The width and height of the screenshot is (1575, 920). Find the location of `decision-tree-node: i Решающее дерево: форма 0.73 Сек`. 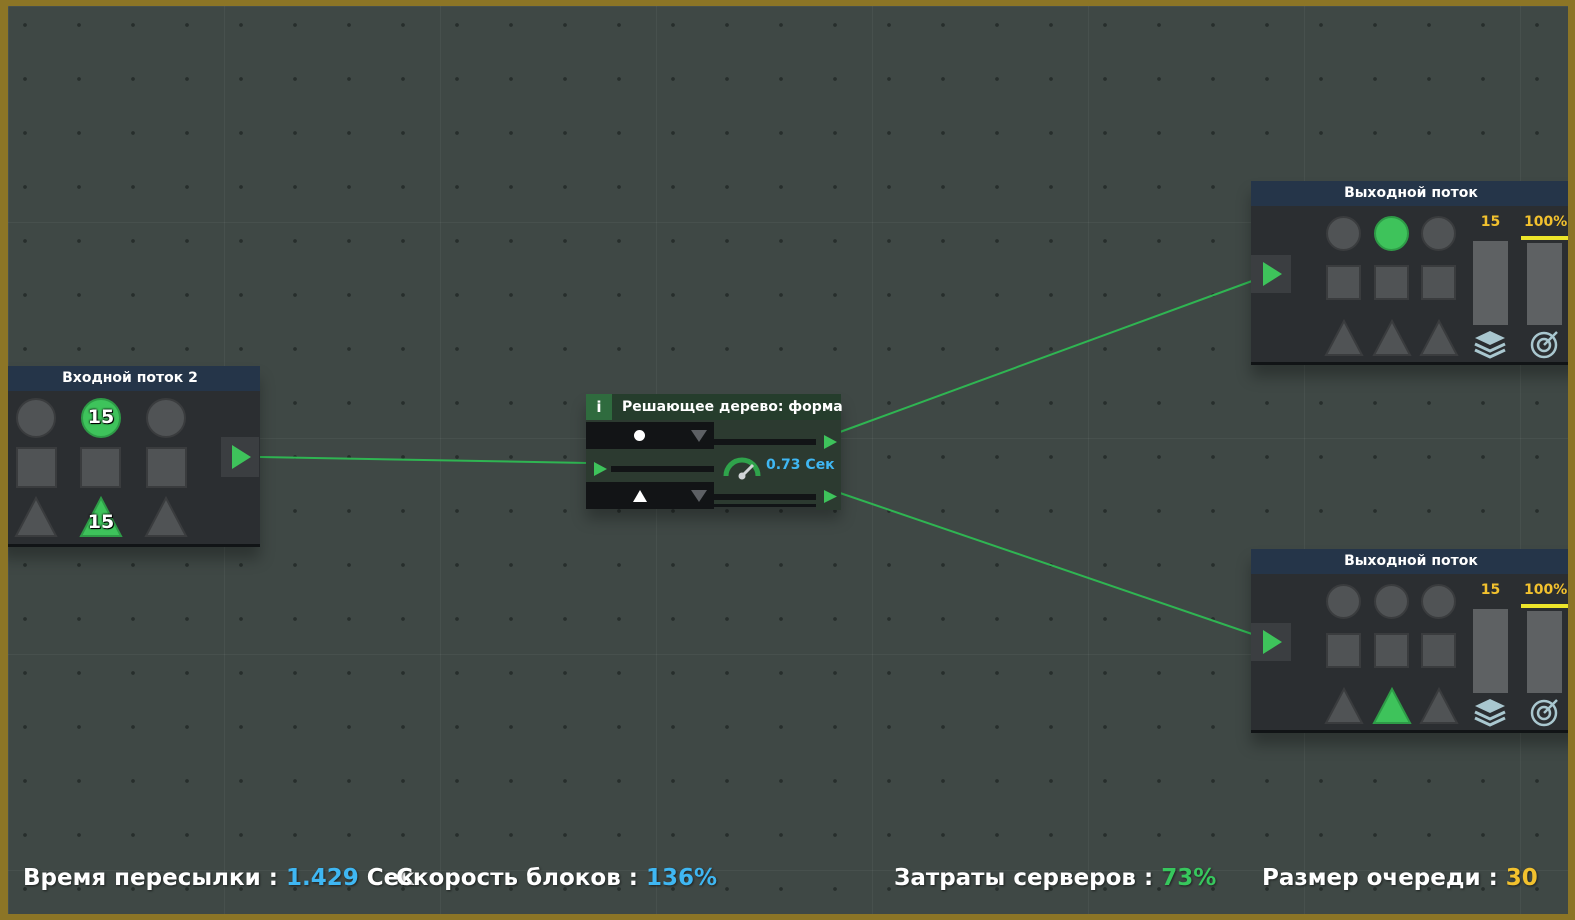

decision-tree-node: i Решающее дерево: форма 0.73 Сек is located at coordinates (714, 452).